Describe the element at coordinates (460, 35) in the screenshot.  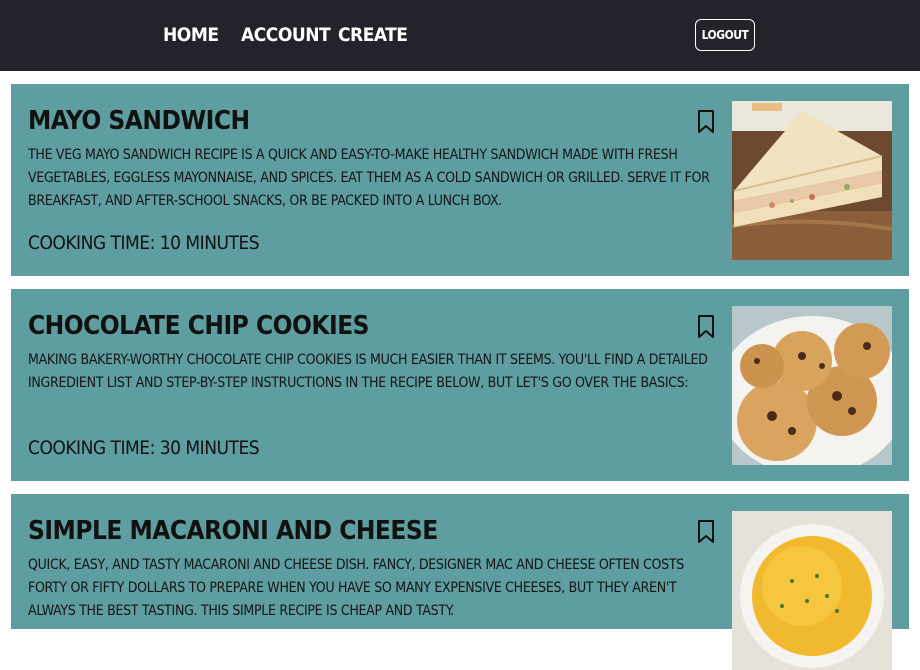
I see `top-navbar: Home Account Create Logout` at that location.